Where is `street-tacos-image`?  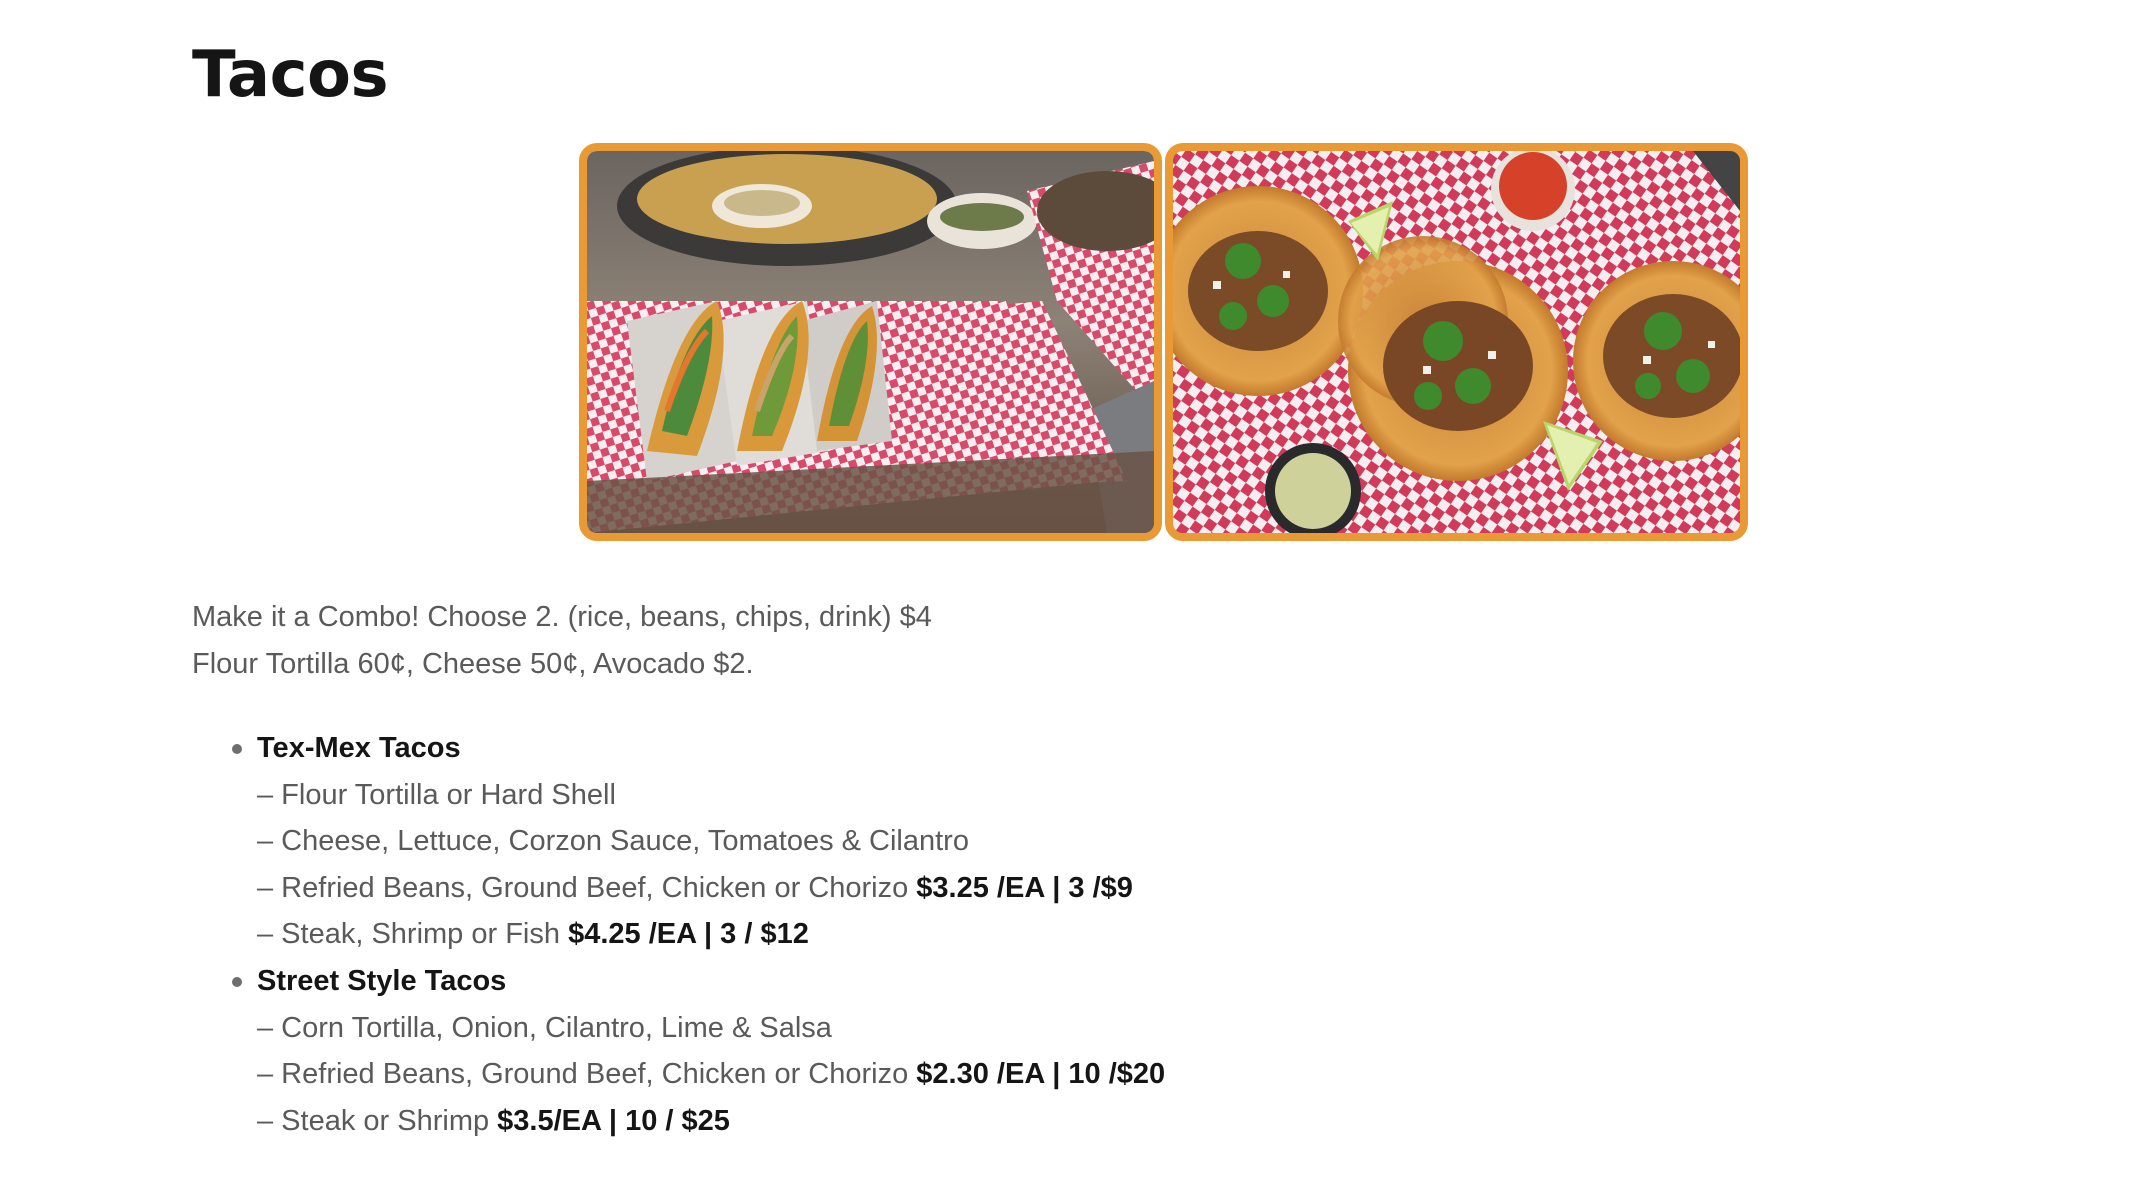
street-tacos-image is located at coordinates (1456, 342).